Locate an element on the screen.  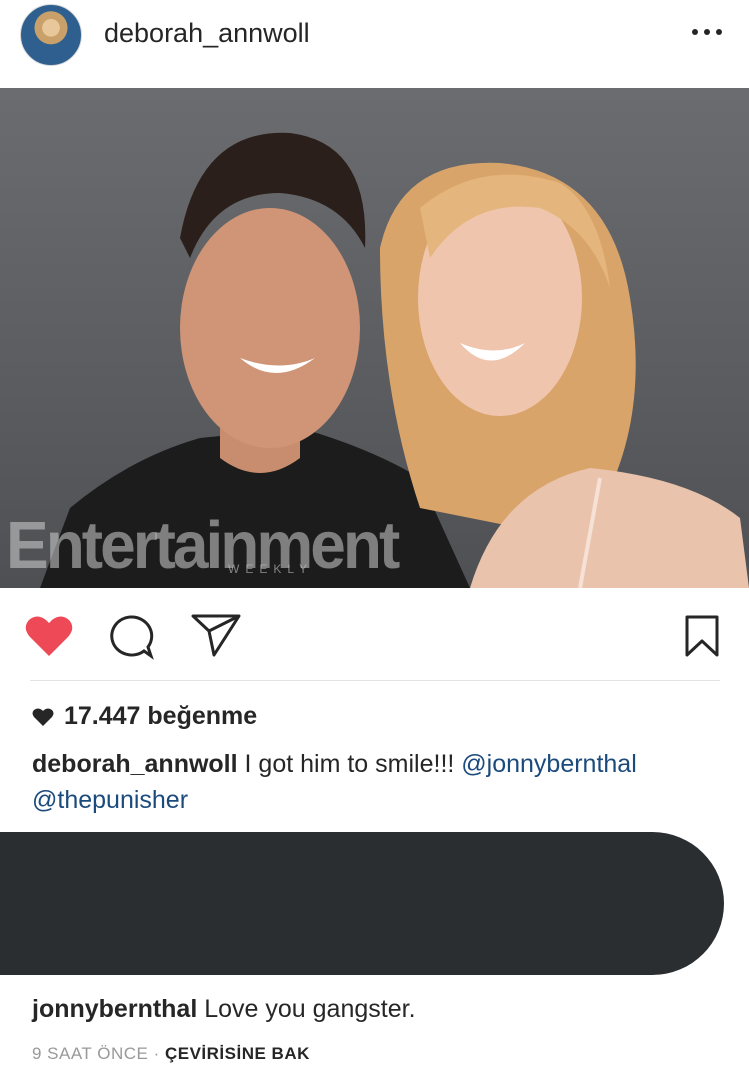
bookmark-icon is located at coordinates (702, 636).